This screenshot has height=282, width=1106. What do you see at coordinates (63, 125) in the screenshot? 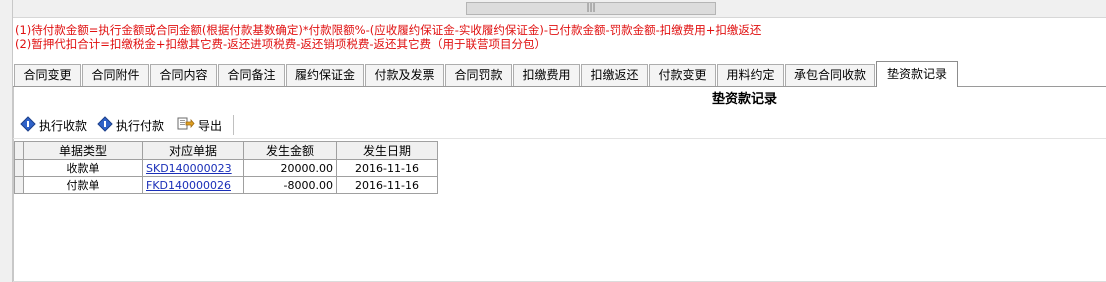
I see `execute-receive-label: 执行收款` at bounding box center [63, 125].